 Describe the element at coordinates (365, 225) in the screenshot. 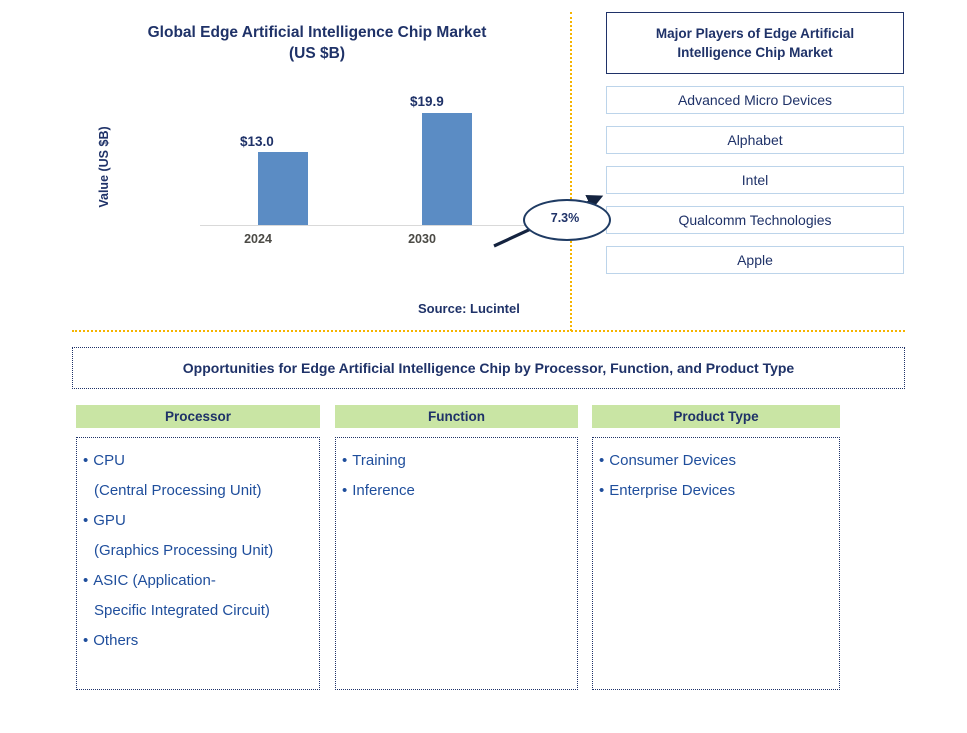

I see `chart-axis-line` at that location.